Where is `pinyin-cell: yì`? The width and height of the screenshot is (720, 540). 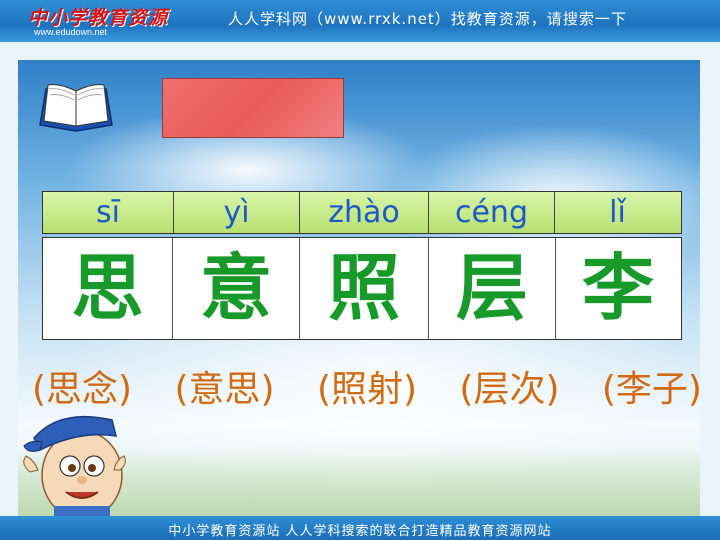
pinyin-cell: yì is located at coordinates (237, 212).